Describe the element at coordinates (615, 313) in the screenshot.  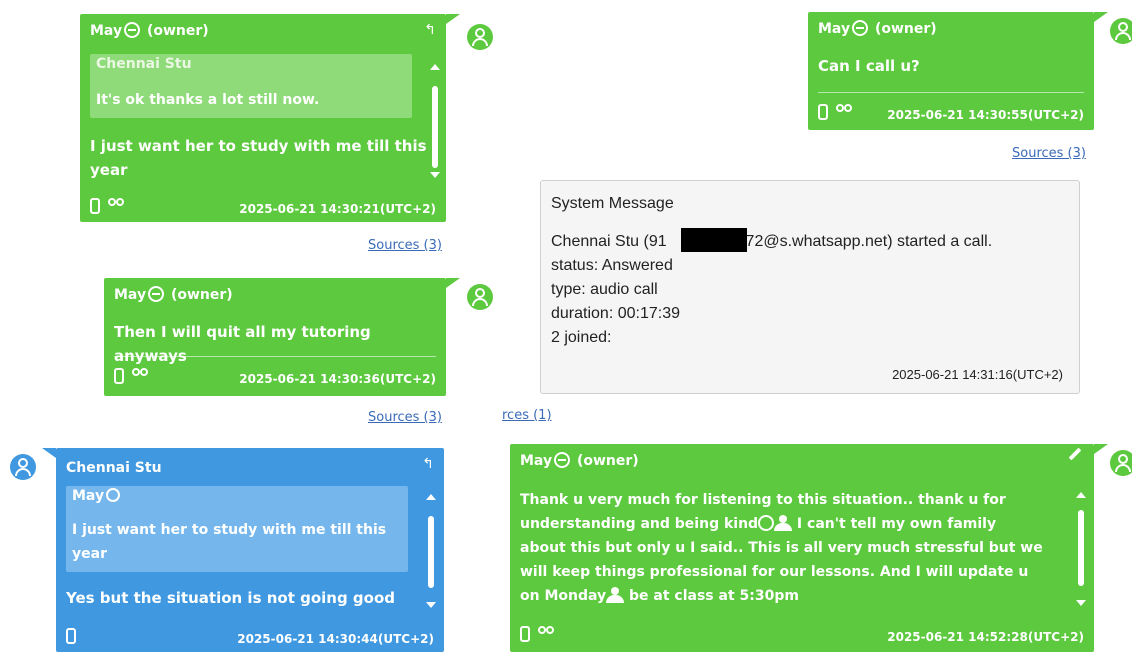
I see `call-duration: duration: 00:17:39` at that location.